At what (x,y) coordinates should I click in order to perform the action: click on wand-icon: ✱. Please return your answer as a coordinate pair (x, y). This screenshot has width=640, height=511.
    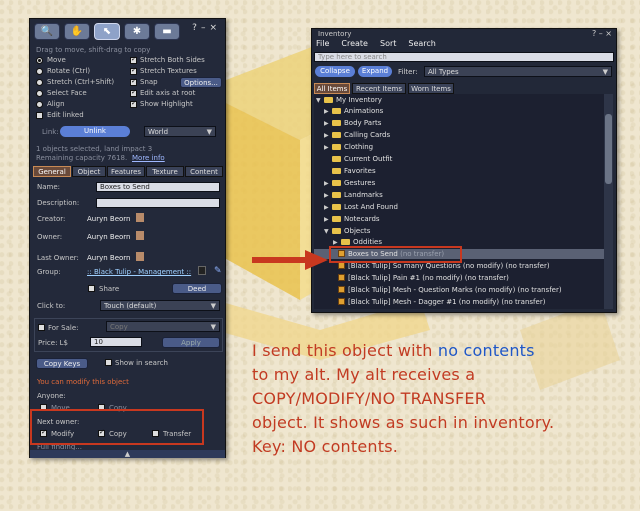
    Looking at the image, I should click on (137, 31).